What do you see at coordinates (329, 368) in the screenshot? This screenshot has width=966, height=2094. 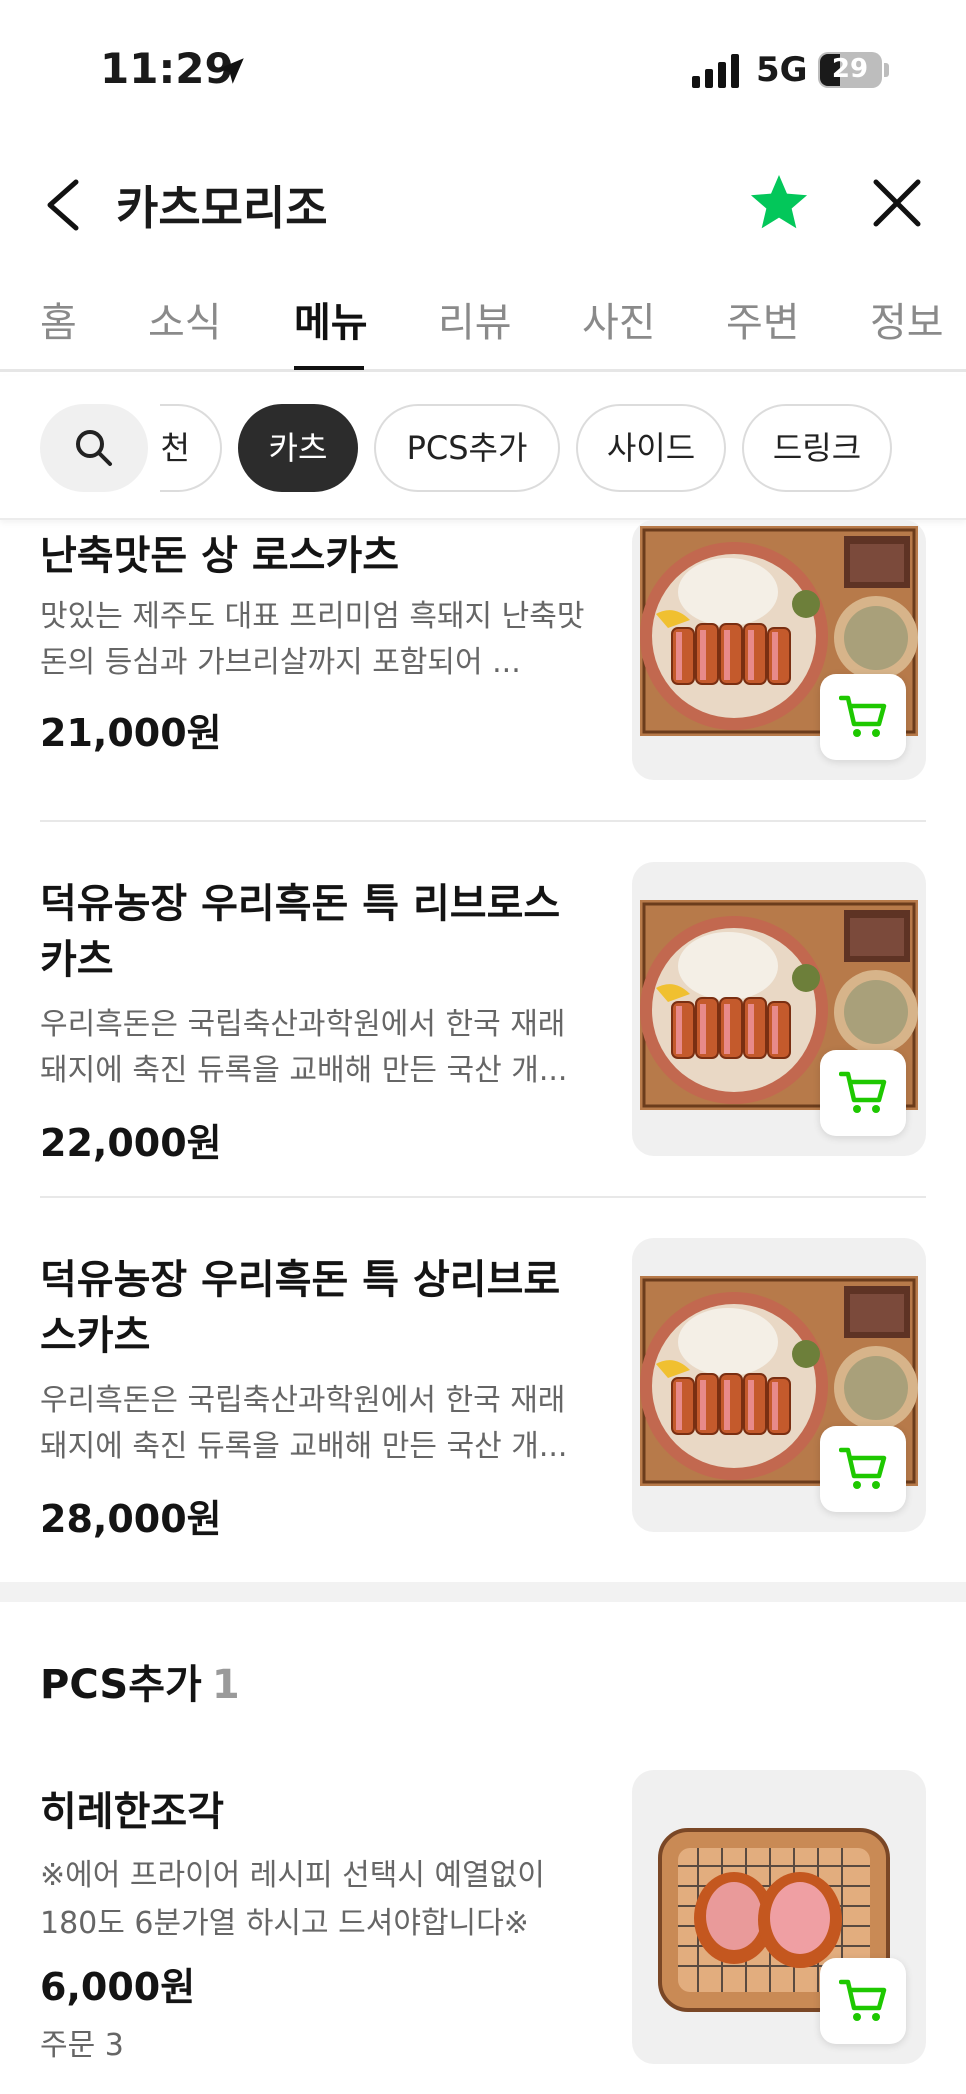 I see `active-tab-indicator` at bounding box center [329, 368].